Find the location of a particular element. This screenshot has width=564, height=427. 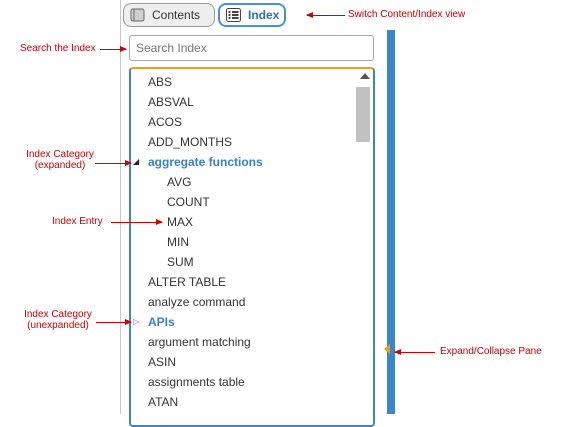

index-entry: analyze command is located at coordinates (245, 302).